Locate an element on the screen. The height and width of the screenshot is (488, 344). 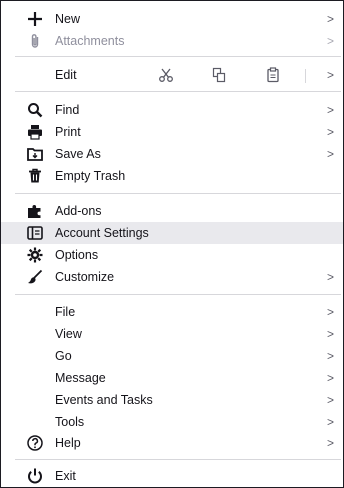
menu-item-label: Events and Tasks is located at coordinates (104, 400).